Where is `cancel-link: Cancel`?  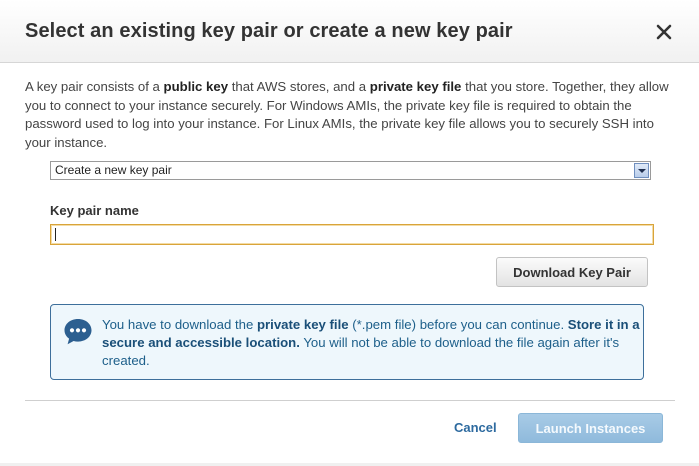 cancel-link: Cancel is located at coordinates (475, 427).